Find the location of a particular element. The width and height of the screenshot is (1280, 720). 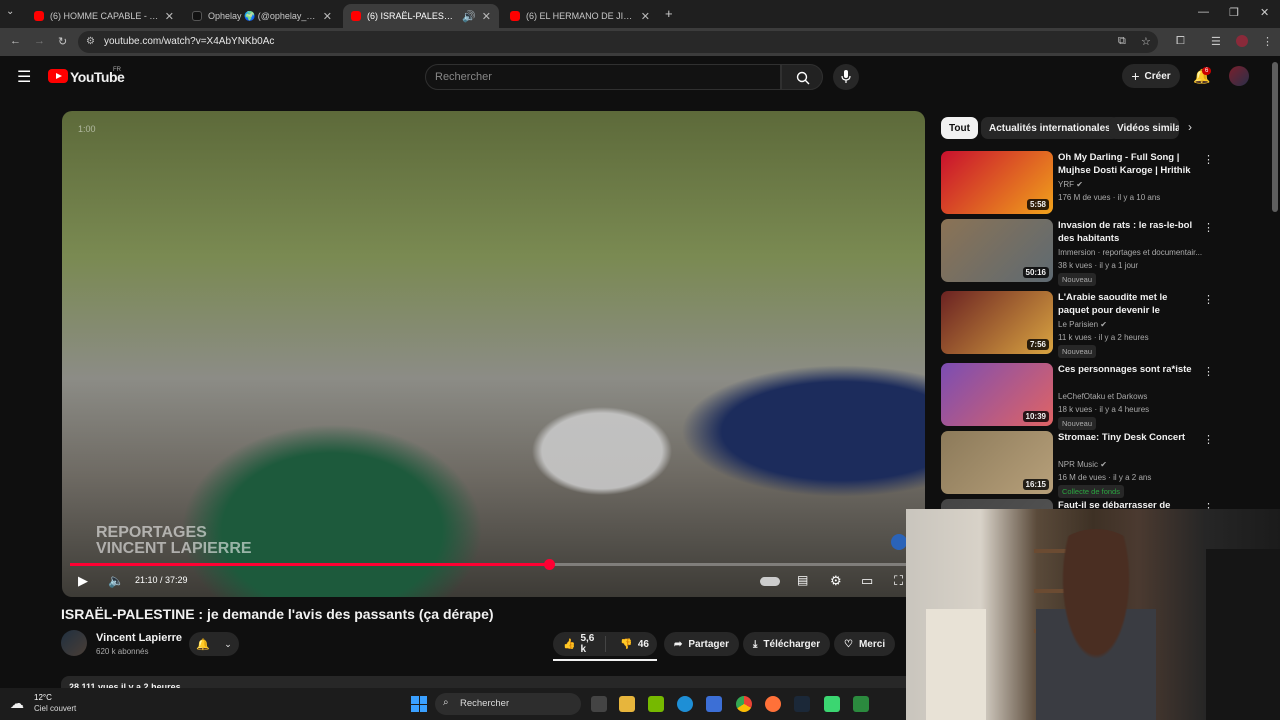

related-video-title: Stromae: Tiny Desk Concert is located at coordinates (1128, 437).